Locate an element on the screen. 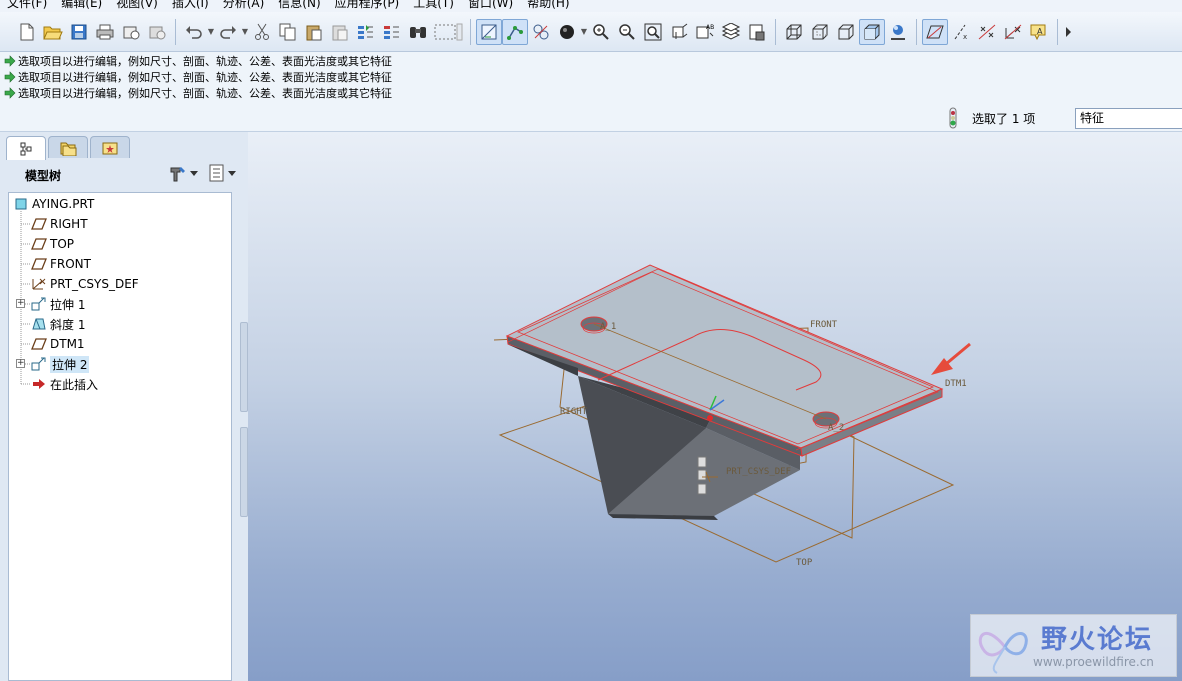 Image resolution: width=1182 pixels, height=681 pixels. menu-view: 视图(V) is located at coordinates (137, 6).